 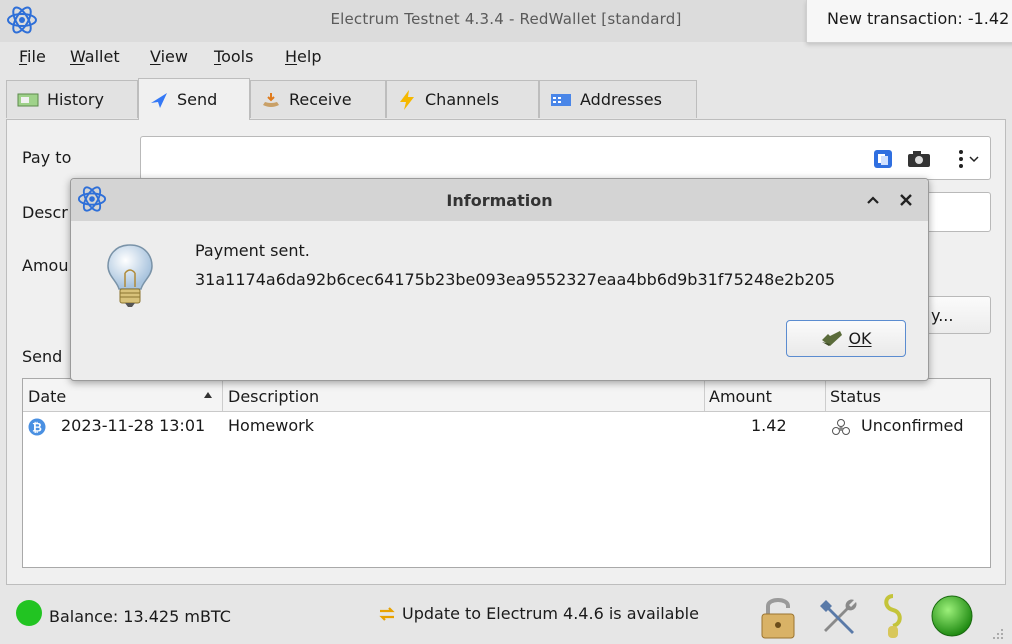 I want to click on tab-receive-label: Receive, so click(x=320, y=99).